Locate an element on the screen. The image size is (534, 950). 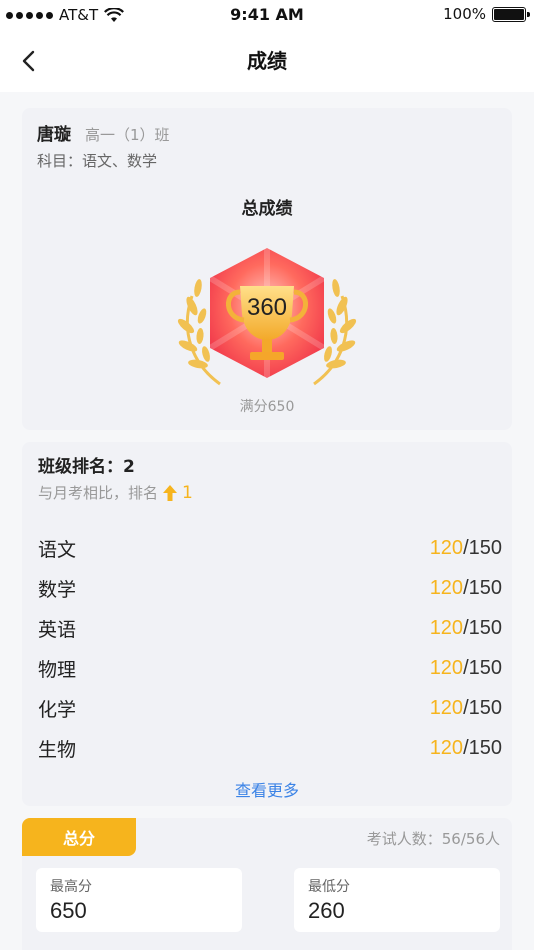
rank-compare: 与月考相比，排名 1 is located at coordinates (115, 492).